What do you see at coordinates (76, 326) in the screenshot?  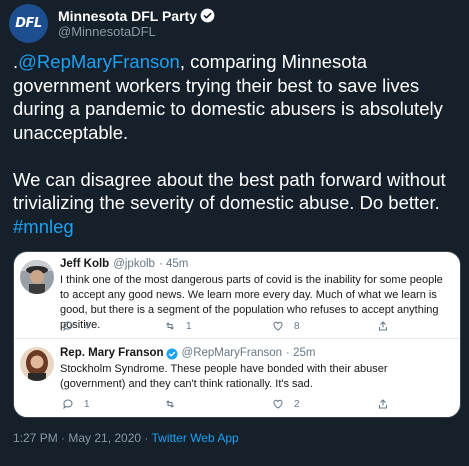 I see `reply-button: 4` at bounding box center [76, 326].